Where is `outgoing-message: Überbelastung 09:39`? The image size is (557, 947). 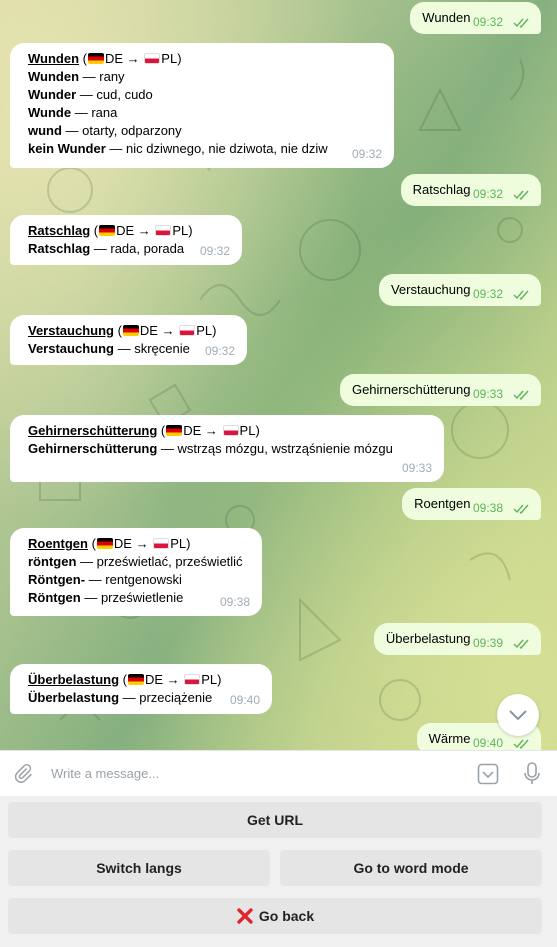
outgoing-message: Überbelastung 09:39 is located at coordinates (457, 639).